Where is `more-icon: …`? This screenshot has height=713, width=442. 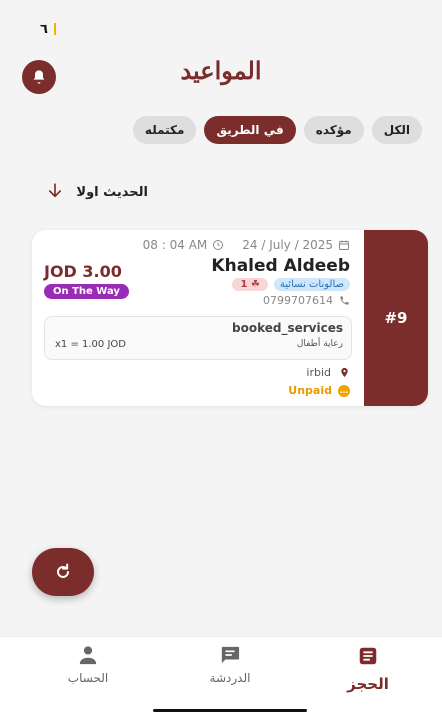 more-icon: … is located at coordinates (344, 390).